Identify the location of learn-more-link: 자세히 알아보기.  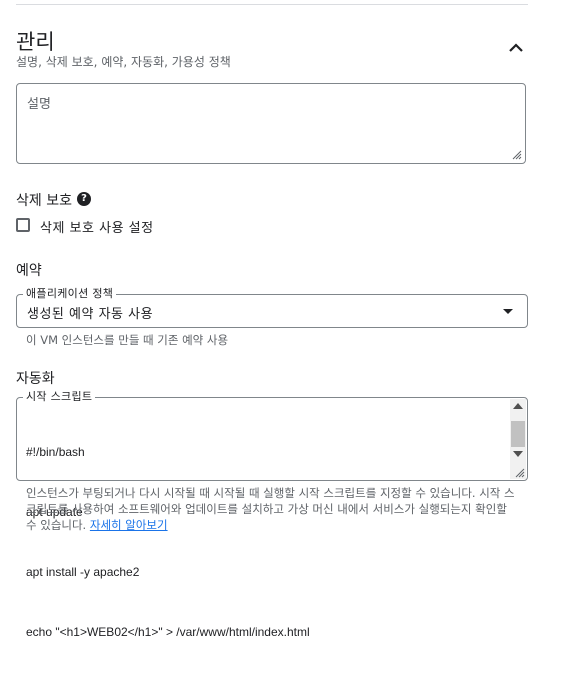
(129, 525).